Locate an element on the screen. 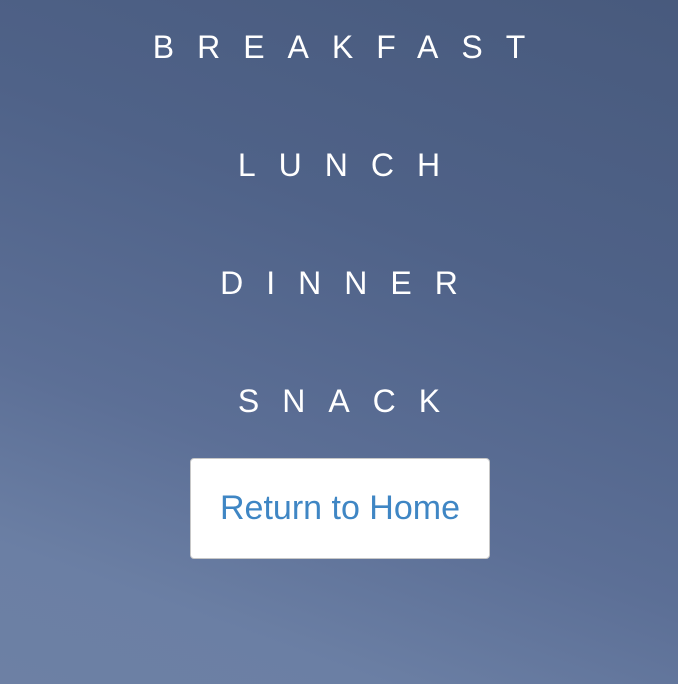  meal-option-lunch: LUNCH is located at coordinates (339, 165).